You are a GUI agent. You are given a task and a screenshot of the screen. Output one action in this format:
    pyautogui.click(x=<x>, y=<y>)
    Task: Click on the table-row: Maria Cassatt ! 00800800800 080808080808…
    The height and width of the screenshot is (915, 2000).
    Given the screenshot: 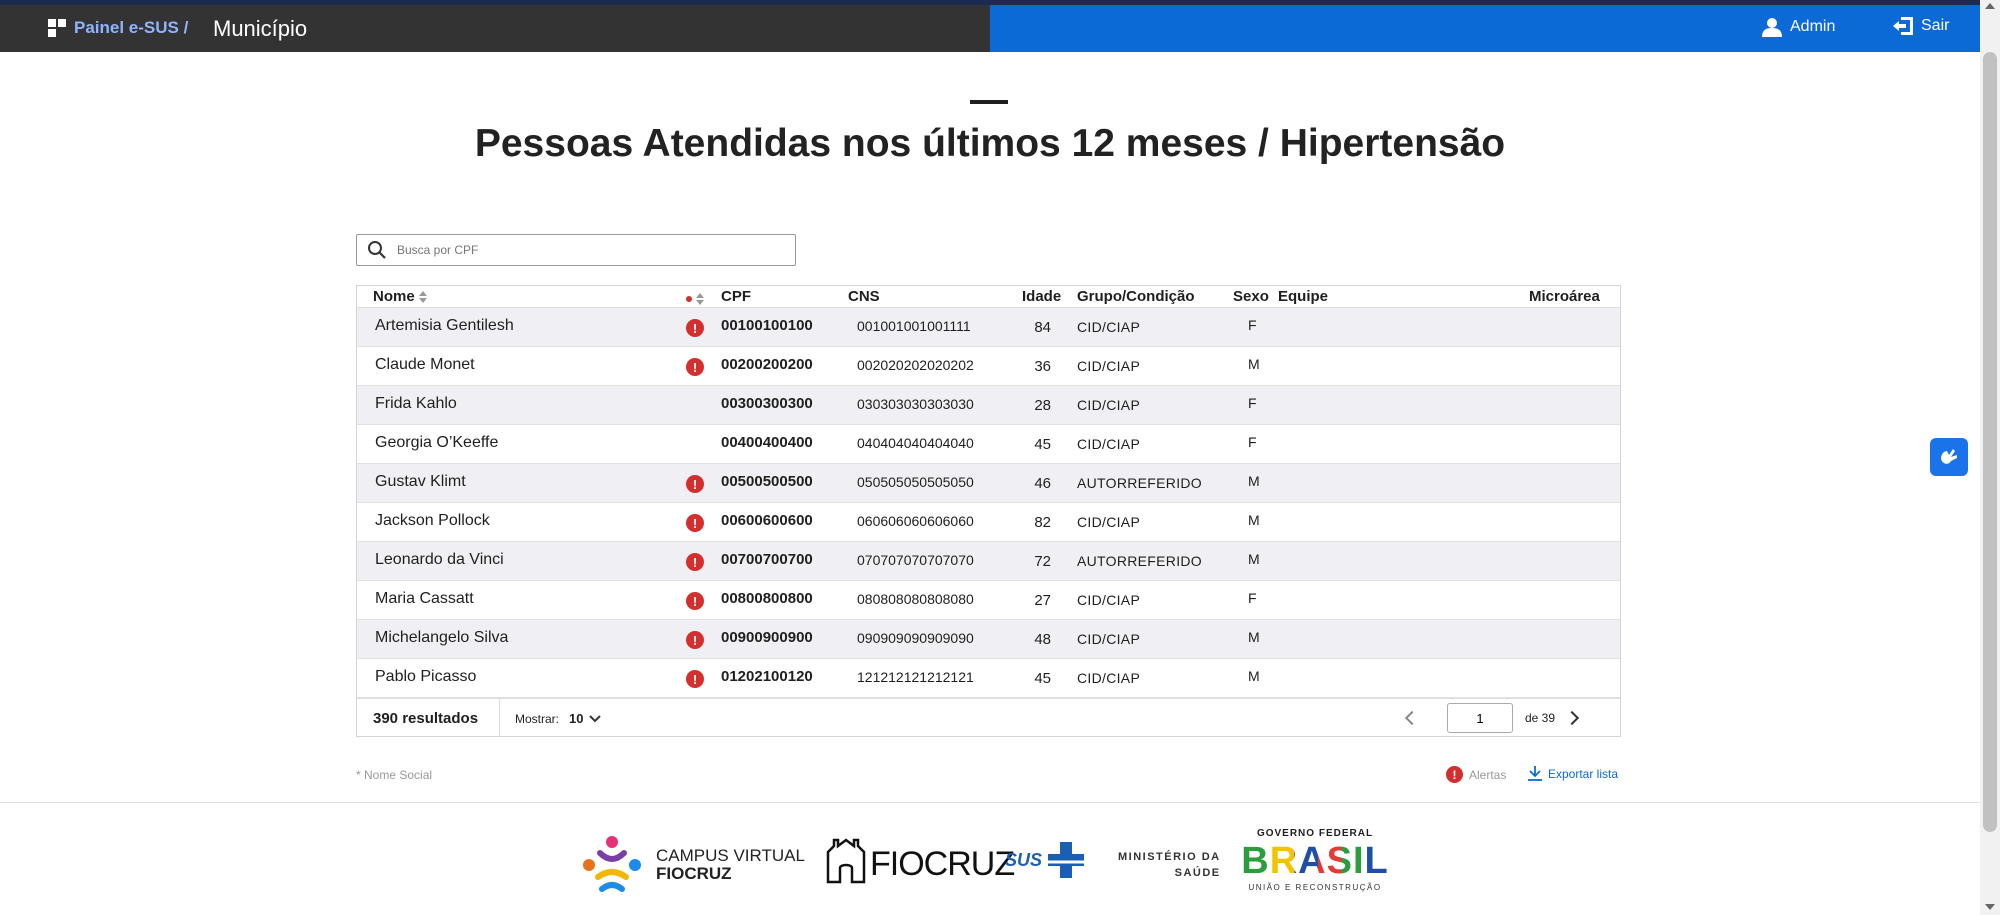 What is the action you would take?
    pyautogui.click(x=988, y=600)
    